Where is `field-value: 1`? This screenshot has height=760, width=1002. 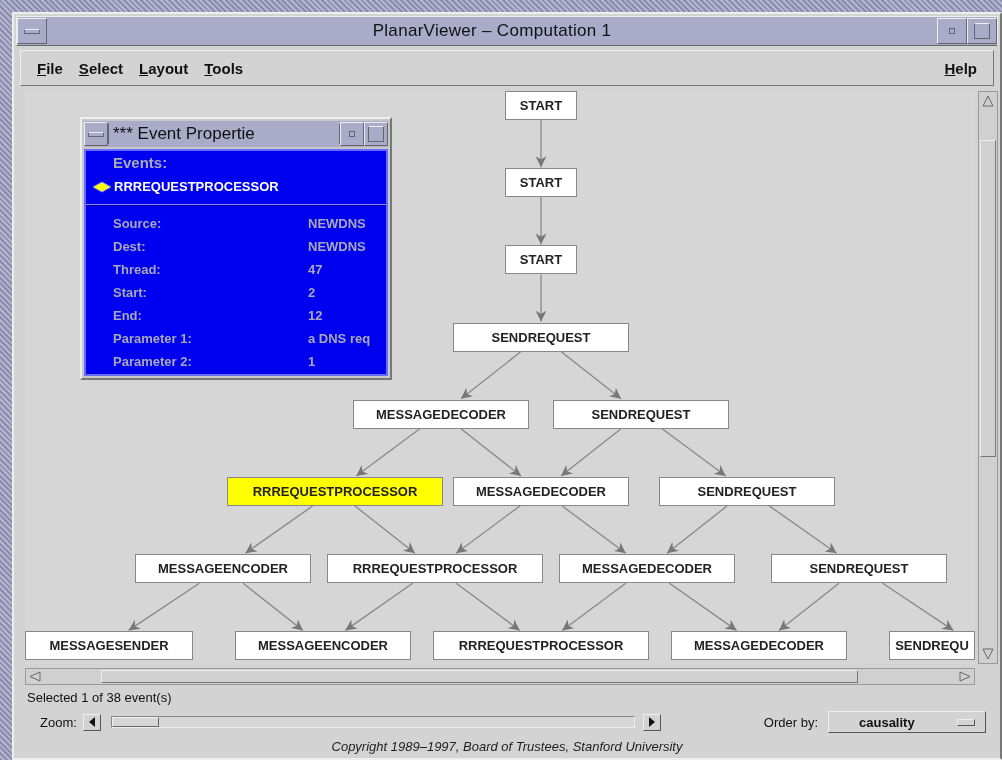 field-value: 1 is located at coordinates (312, 361).